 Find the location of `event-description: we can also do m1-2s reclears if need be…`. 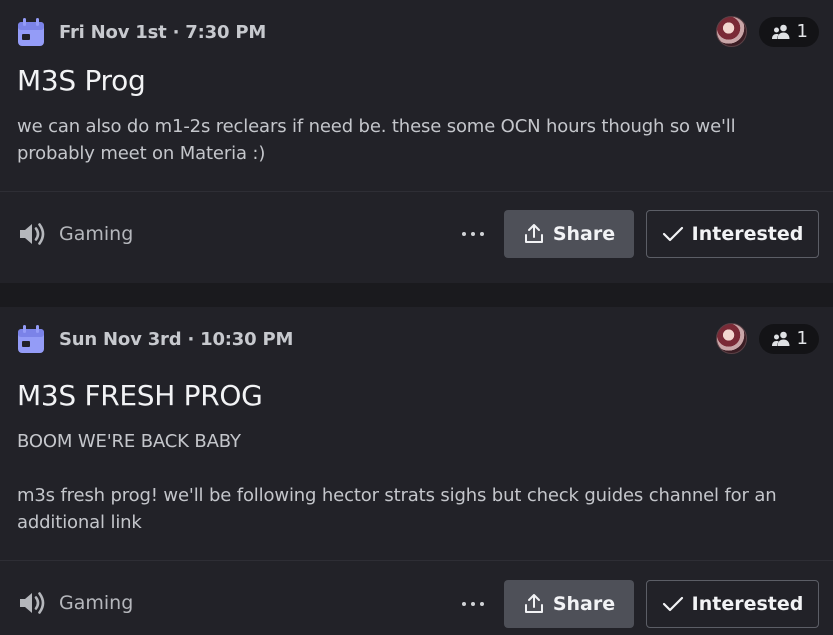

event-description: we can also do m1-2s reclears if need be… is located at coordinates (376, 140).